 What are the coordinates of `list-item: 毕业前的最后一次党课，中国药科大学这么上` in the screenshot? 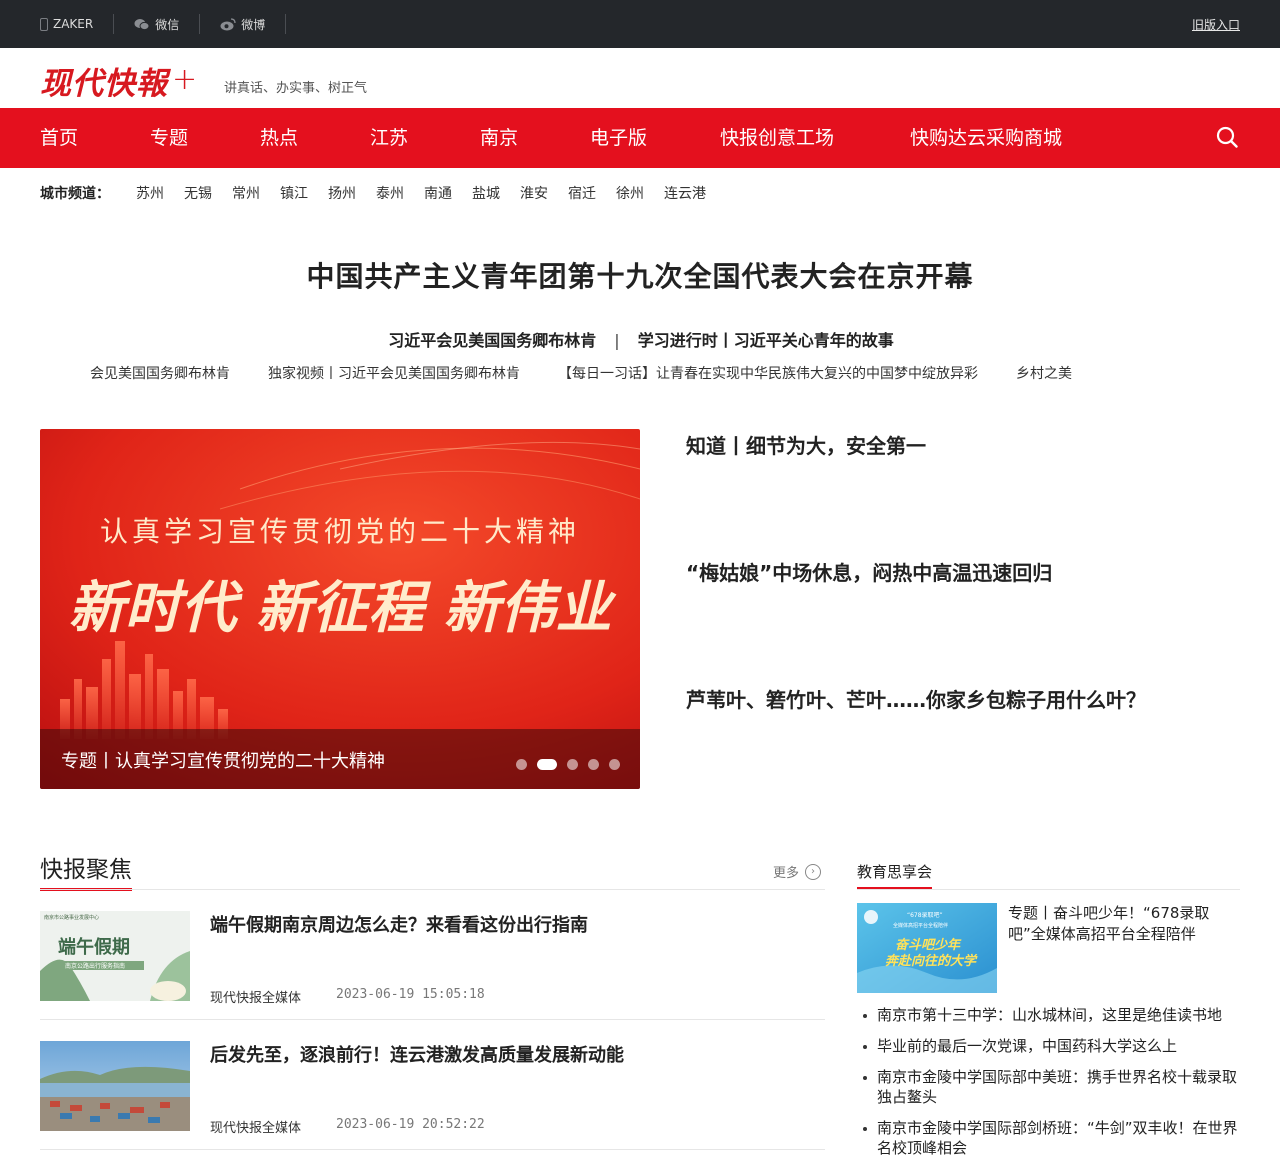 It's located at (1048, 1046).